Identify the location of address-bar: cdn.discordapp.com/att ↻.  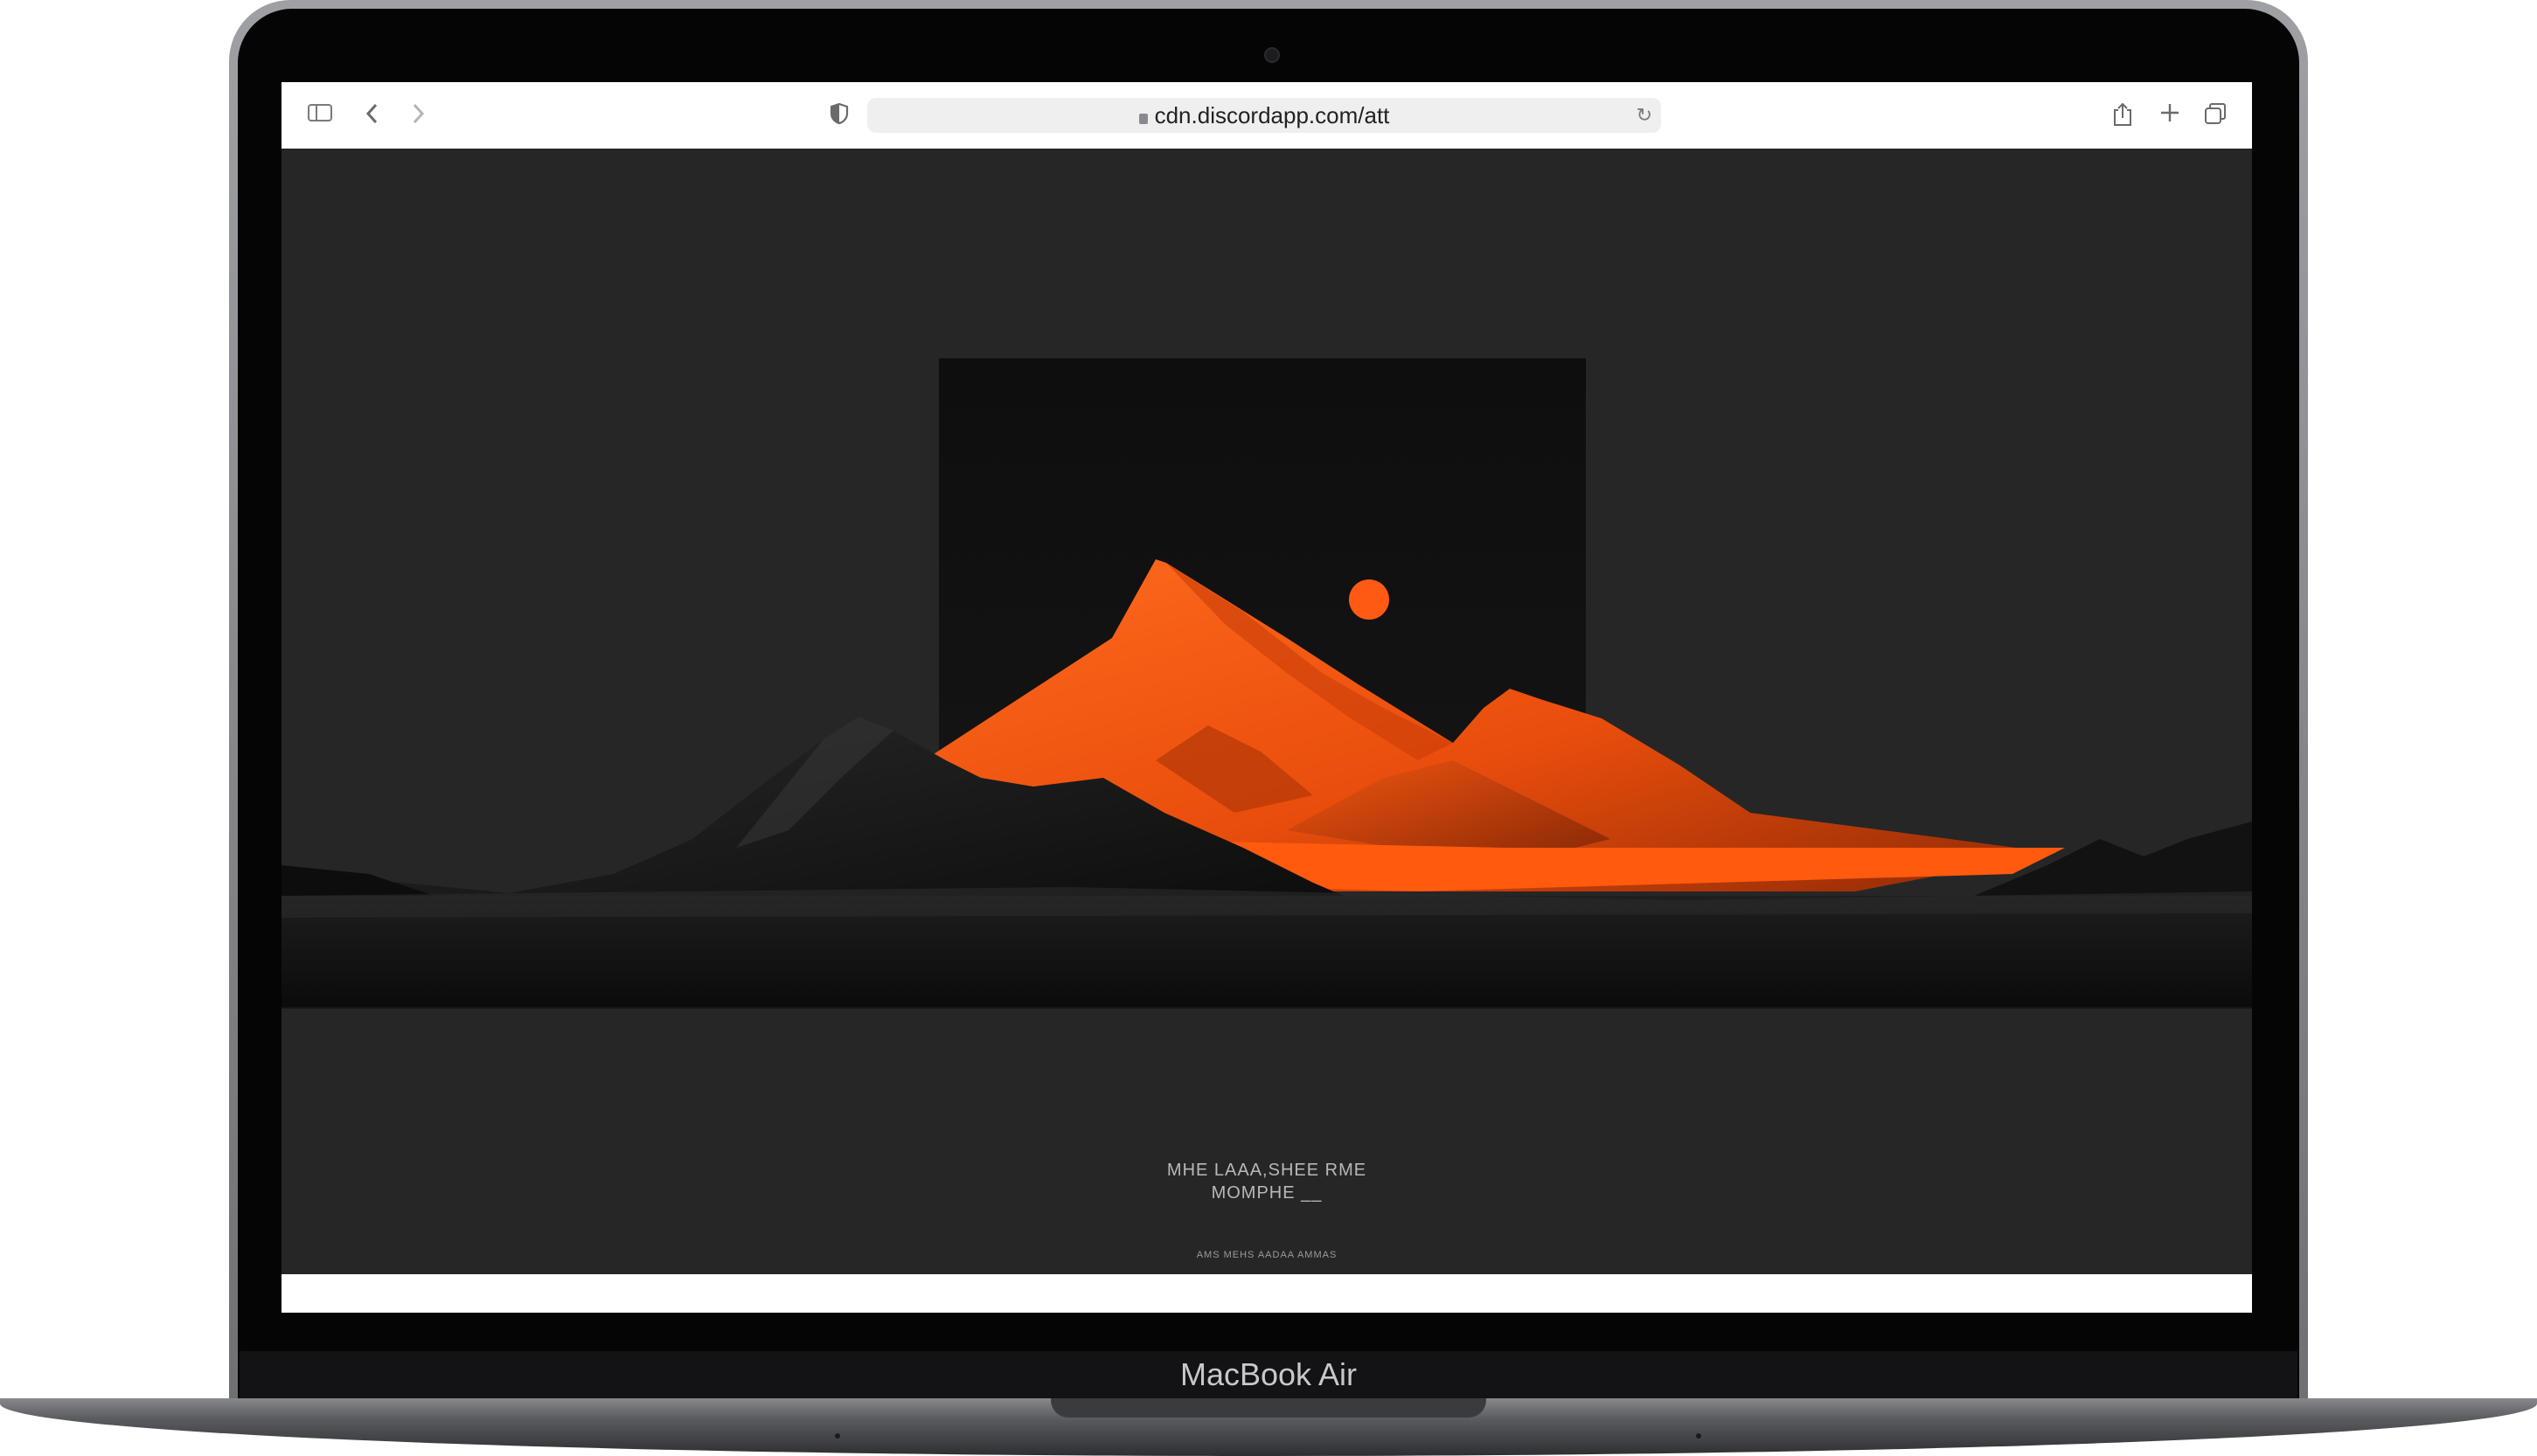
(1264, 115).